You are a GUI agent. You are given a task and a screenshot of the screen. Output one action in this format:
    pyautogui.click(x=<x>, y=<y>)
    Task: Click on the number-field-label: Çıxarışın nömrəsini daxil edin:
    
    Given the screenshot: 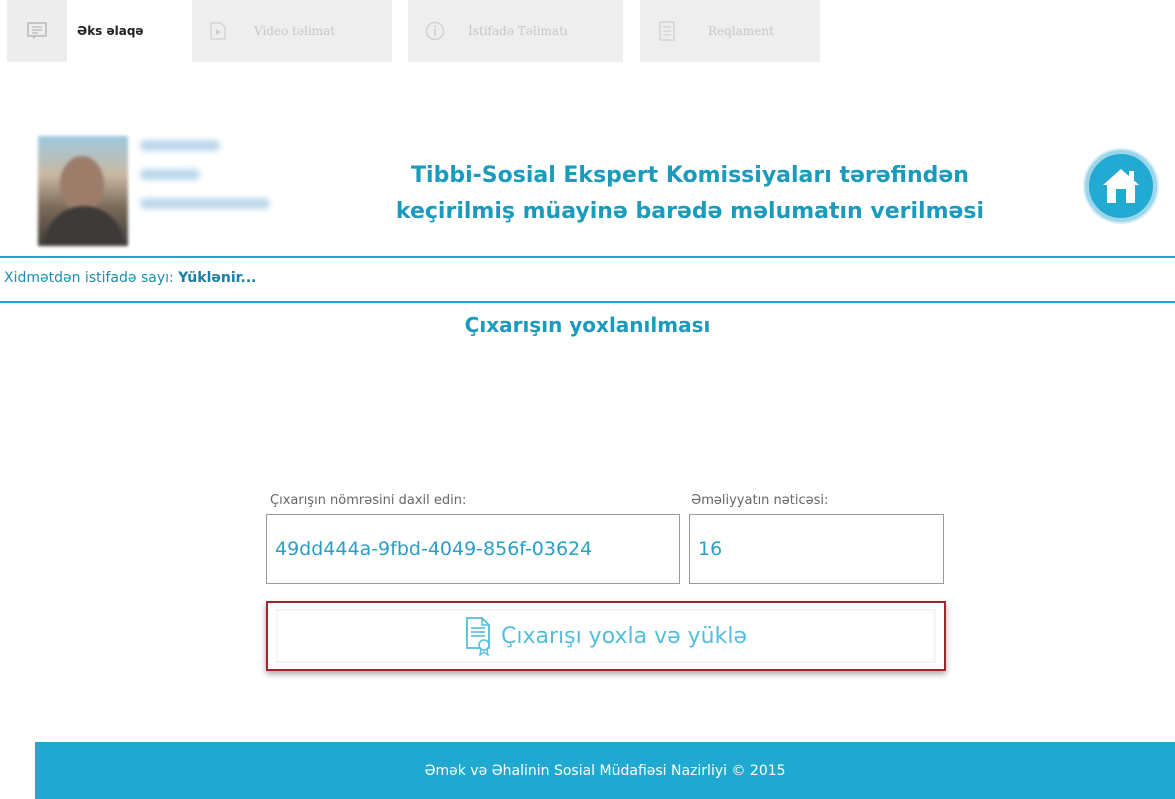 What is the action you would take?
    pyautogui.click(x=368, y=500)
    